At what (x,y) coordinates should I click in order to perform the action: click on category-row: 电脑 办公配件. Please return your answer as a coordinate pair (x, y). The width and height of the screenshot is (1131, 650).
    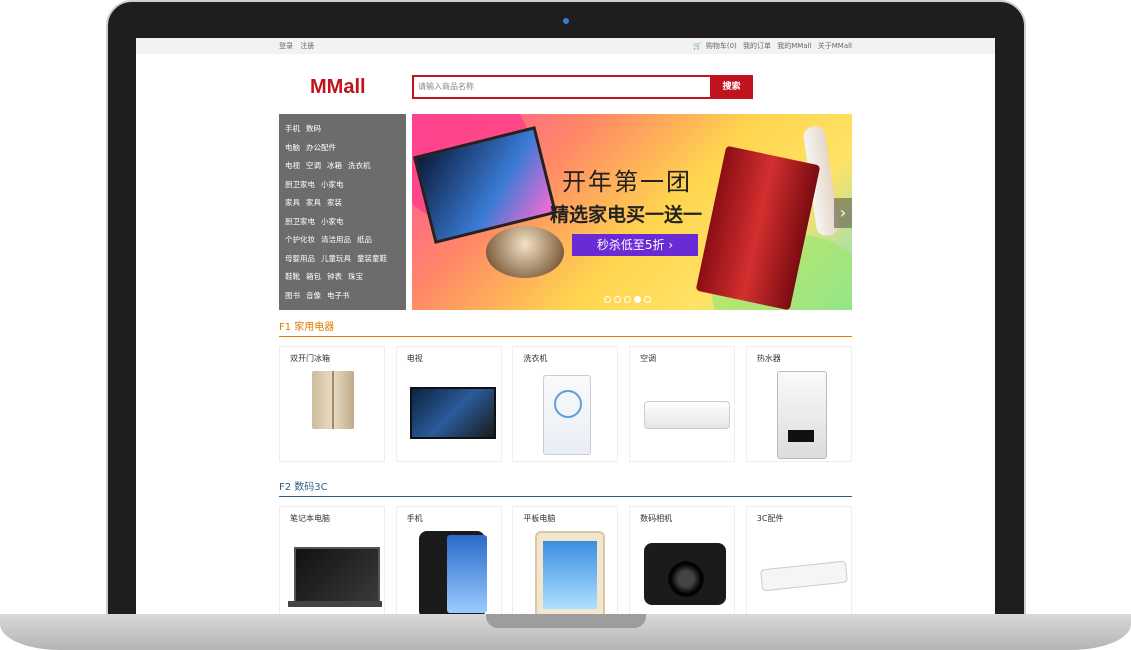
    Looking at the image, I should click on (313, 147).